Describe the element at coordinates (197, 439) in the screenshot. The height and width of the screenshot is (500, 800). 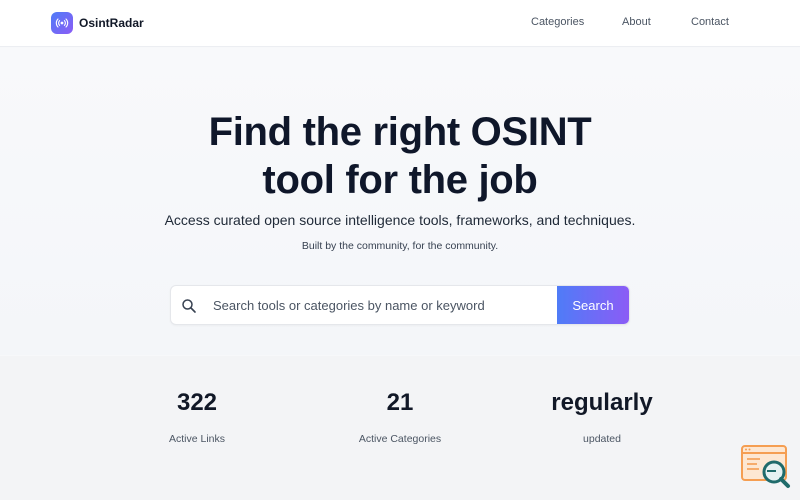
I see `stat-label: Active Links` at that location.